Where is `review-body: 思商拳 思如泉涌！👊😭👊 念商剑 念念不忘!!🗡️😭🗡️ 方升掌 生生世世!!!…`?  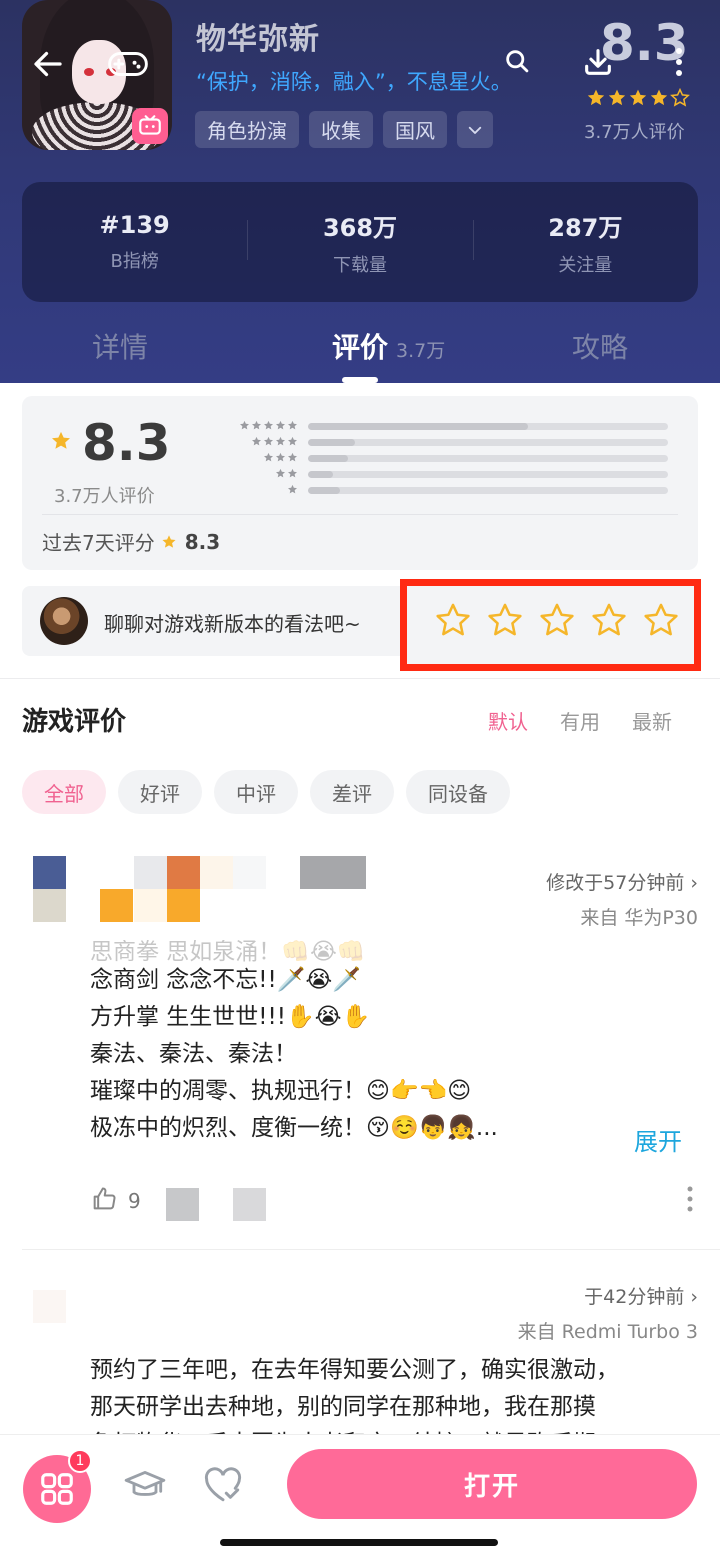
review-body: 思商拳 思如泉涌！👊😭👊 念商剑 念念不忘!!🗡️😭🗡️ 方升掌 生生世世!!!… is located at coordinates (294, 1043).